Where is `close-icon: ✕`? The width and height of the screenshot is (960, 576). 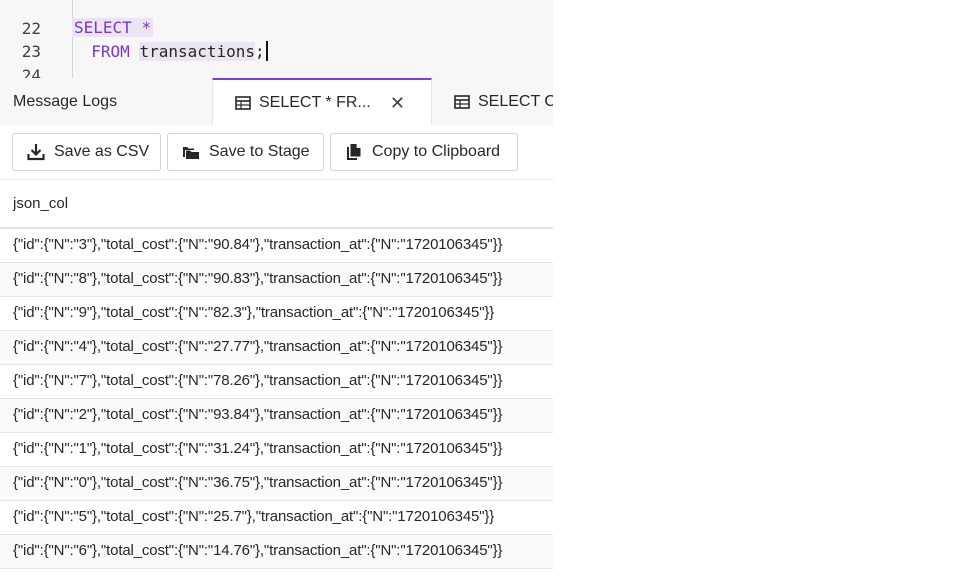 close-icon: ✕ is located at coordinates (397, 103).